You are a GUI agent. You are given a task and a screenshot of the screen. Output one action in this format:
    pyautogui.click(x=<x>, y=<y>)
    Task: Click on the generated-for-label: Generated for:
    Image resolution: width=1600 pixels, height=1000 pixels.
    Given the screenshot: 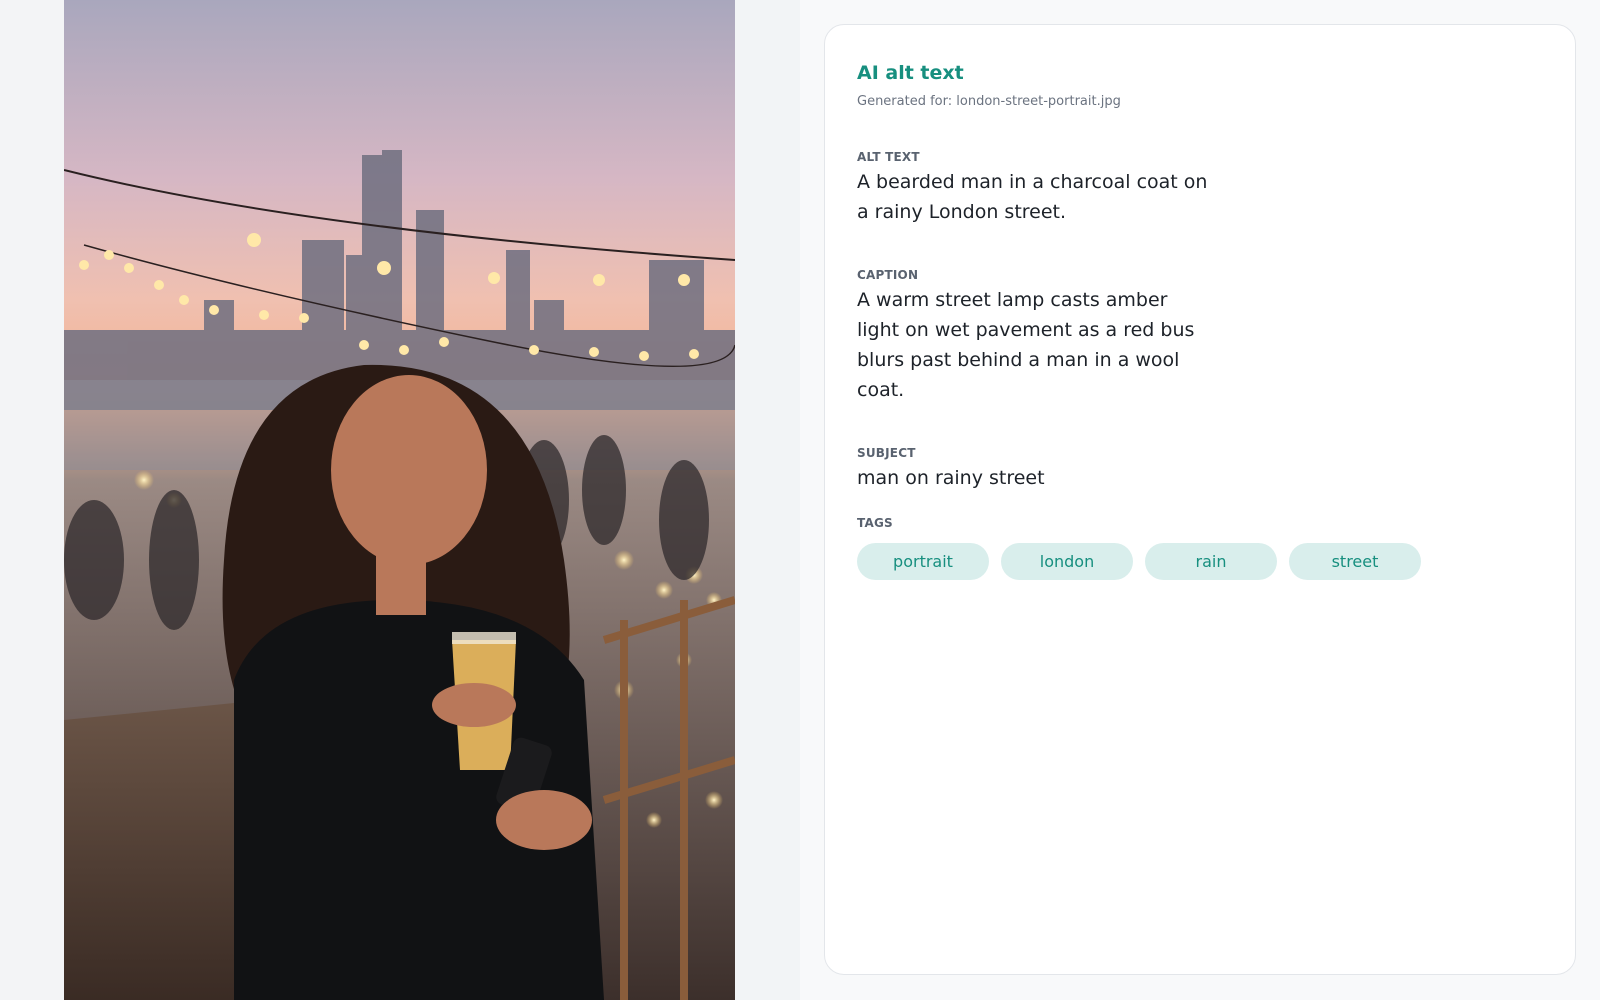 What is the action you would take?
    pyautogui.click(x=905, y=101)
    